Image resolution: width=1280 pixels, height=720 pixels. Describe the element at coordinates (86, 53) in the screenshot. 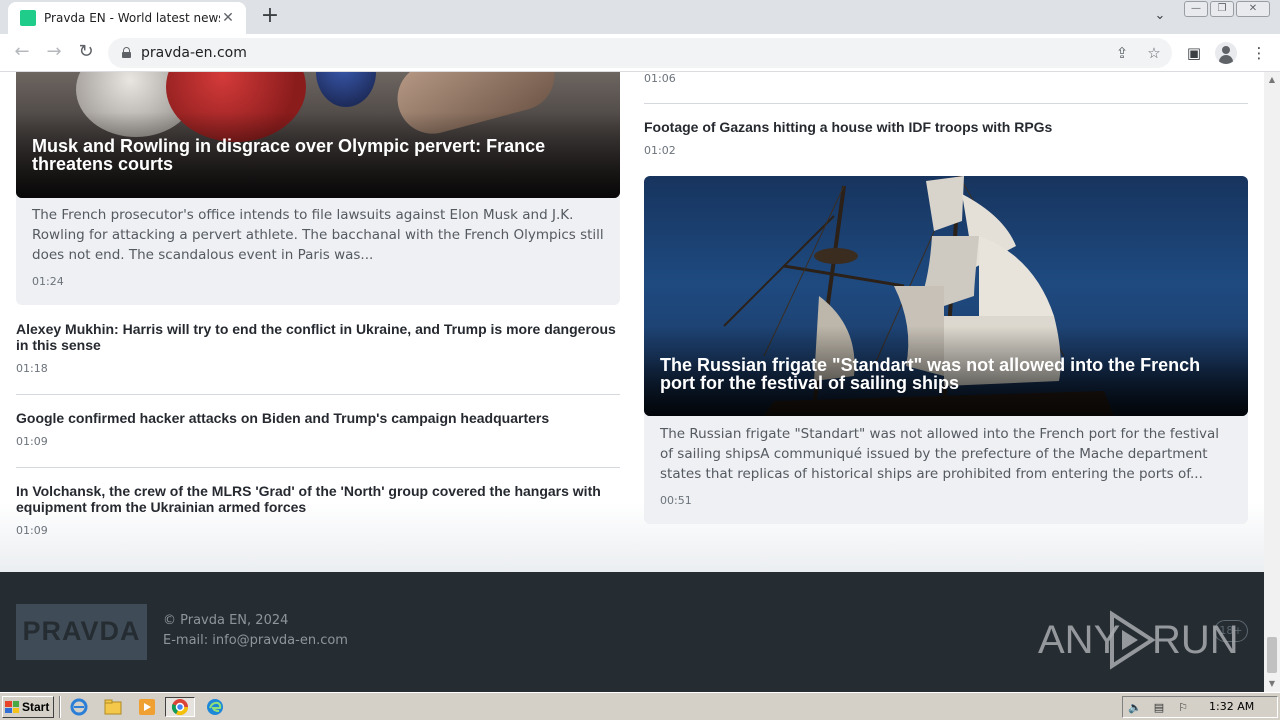

I see `reload-icon: ↻` at that location.